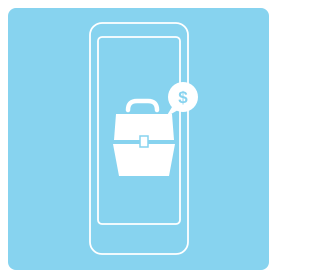  I want to click on dollar-sign-icon: $, so click(183, 97).